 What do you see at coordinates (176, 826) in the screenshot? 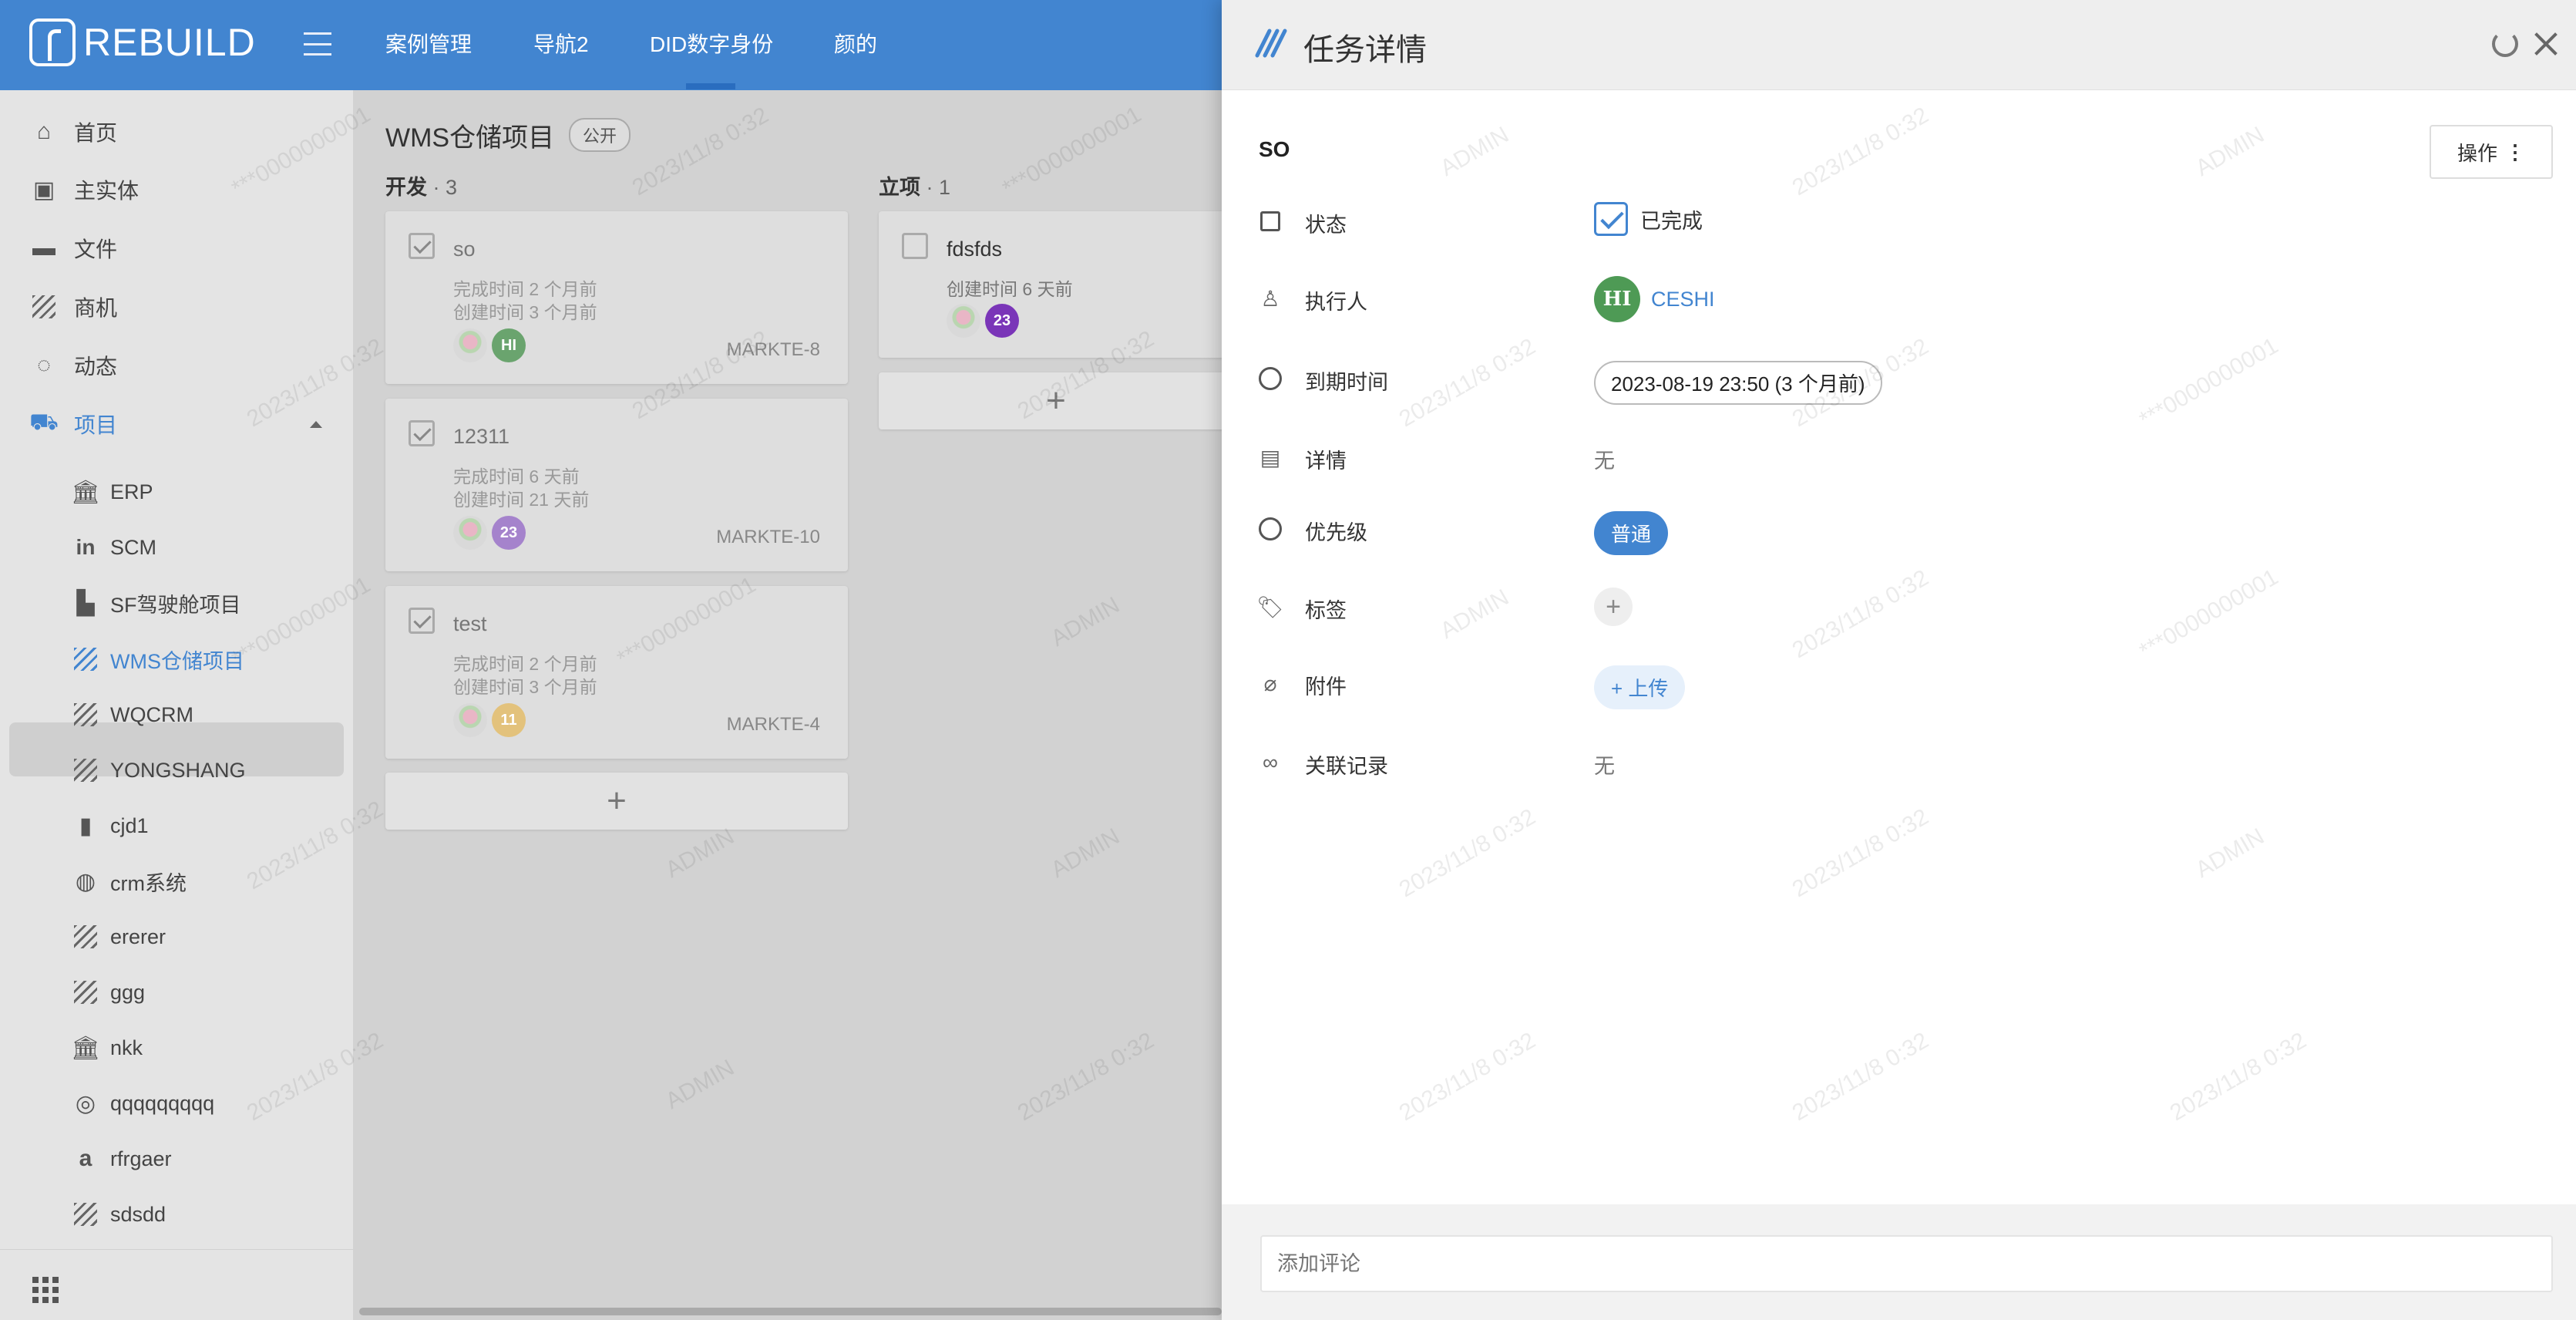
I see `sidebar-item-cjd1: ▮ cjd1` at bounding box center [176, 826].